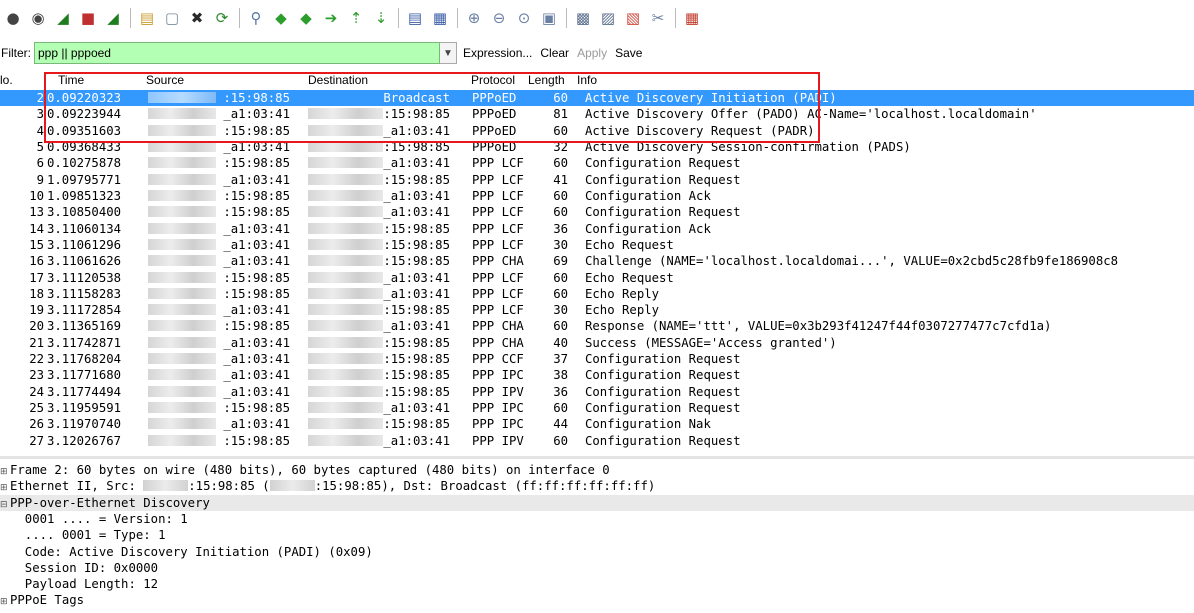 This screenshot has height=613, width=1194. Describe the element at coordinates (415, 18) in the screenshot. I see `colorize-icon: ▤` at that location.